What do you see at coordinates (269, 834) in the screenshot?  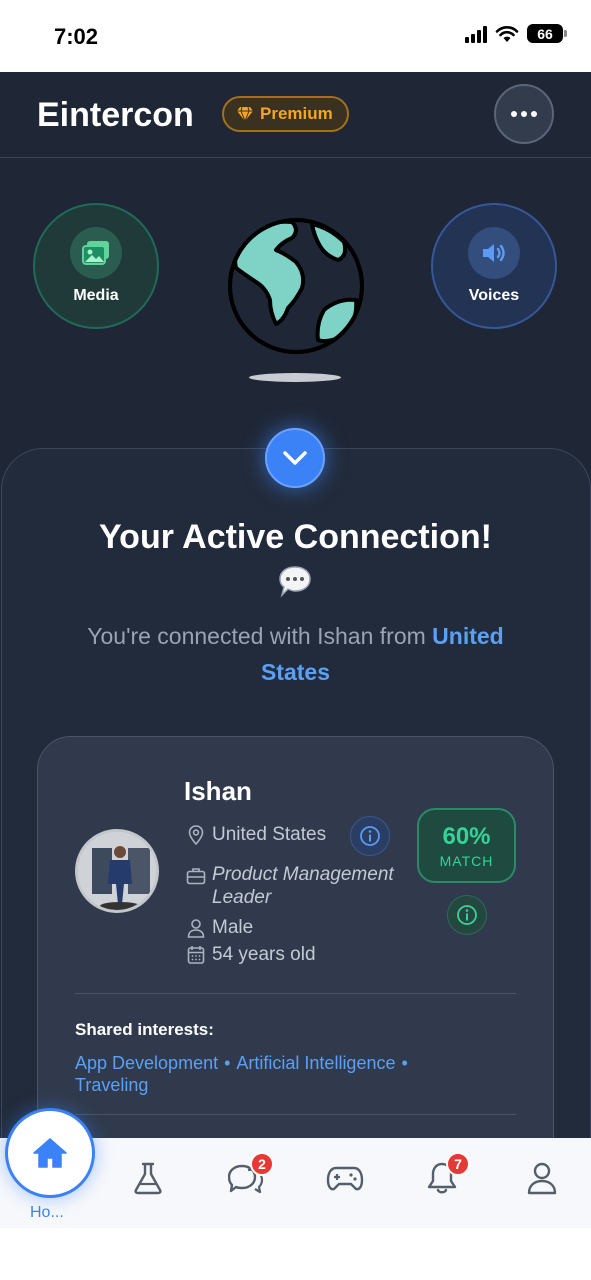 I see `profile-location: United States` at bounding box center [269, 834].